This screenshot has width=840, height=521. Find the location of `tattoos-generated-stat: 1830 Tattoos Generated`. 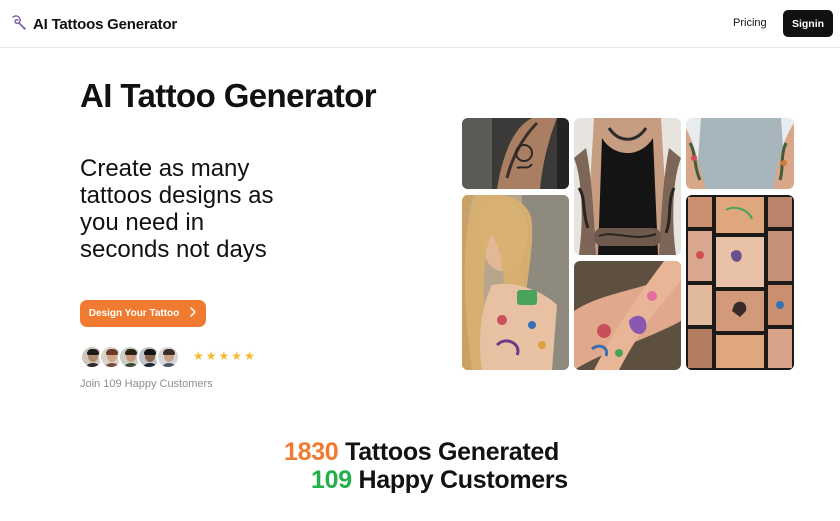

tattoos-generated-stat: 1830 Tattoos Generated is located at coordinates (421, 452).